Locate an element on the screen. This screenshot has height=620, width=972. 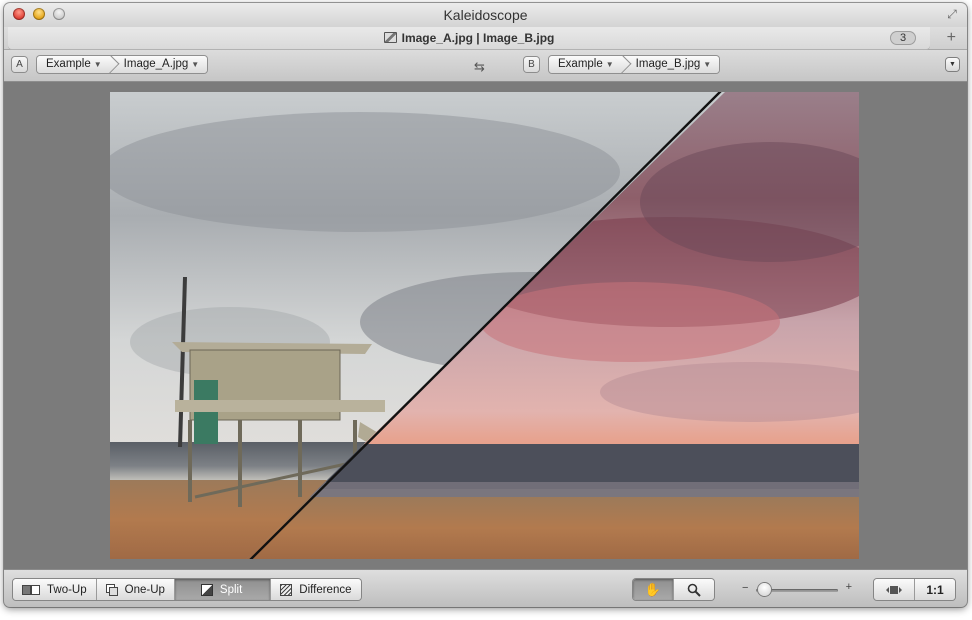
side-a-badge: A is located at coordinates (19, 64).